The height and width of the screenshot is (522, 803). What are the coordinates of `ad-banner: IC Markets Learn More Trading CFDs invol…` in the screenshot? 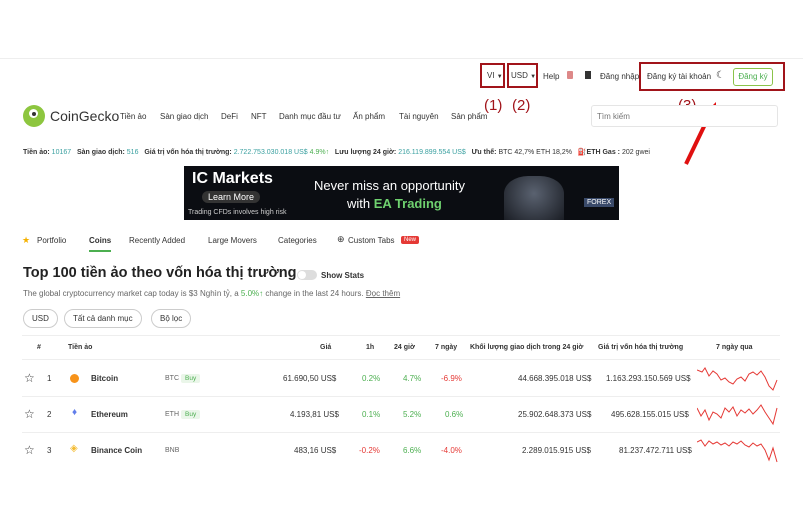 It's located at (401, 193).